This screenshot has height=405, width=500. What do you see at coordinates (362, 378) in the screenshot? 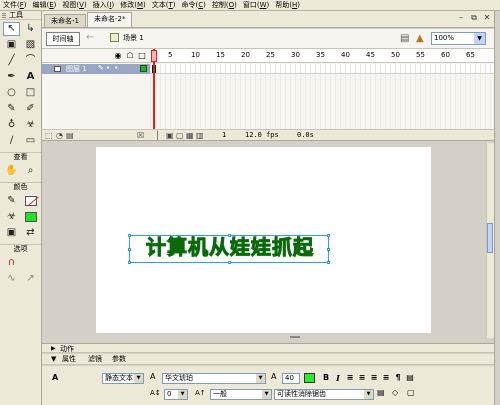
I see `align-center-icon: ≡` at bounding box center [362, 378].